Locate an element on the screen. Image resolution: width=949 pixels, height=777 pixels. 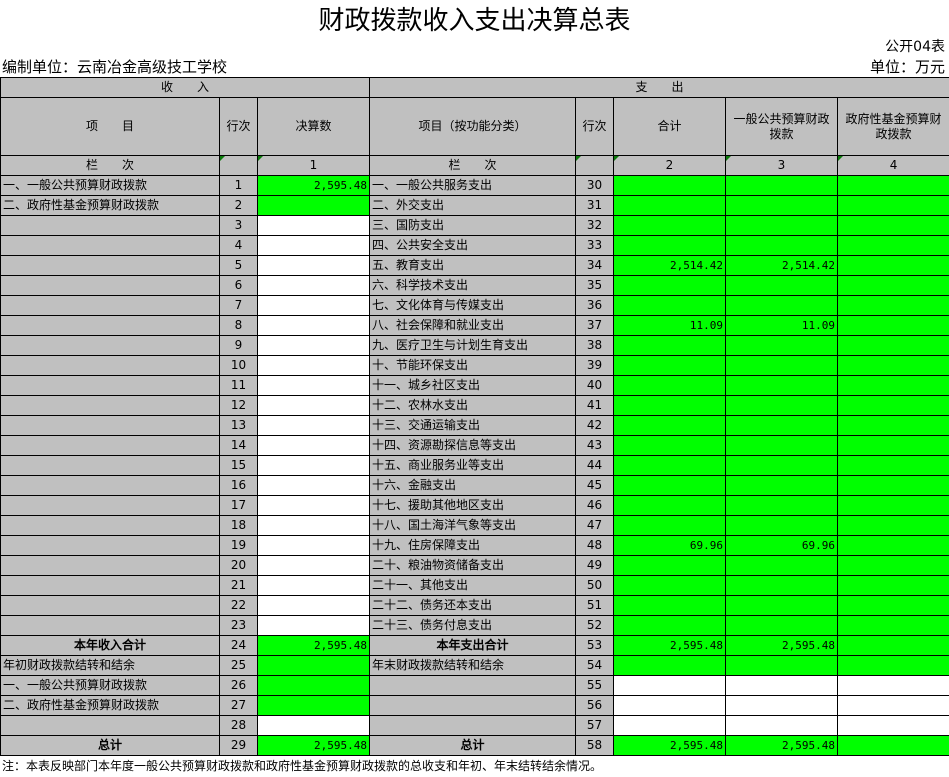
expense-row-no: 42 is located at coordinates (594, 425).